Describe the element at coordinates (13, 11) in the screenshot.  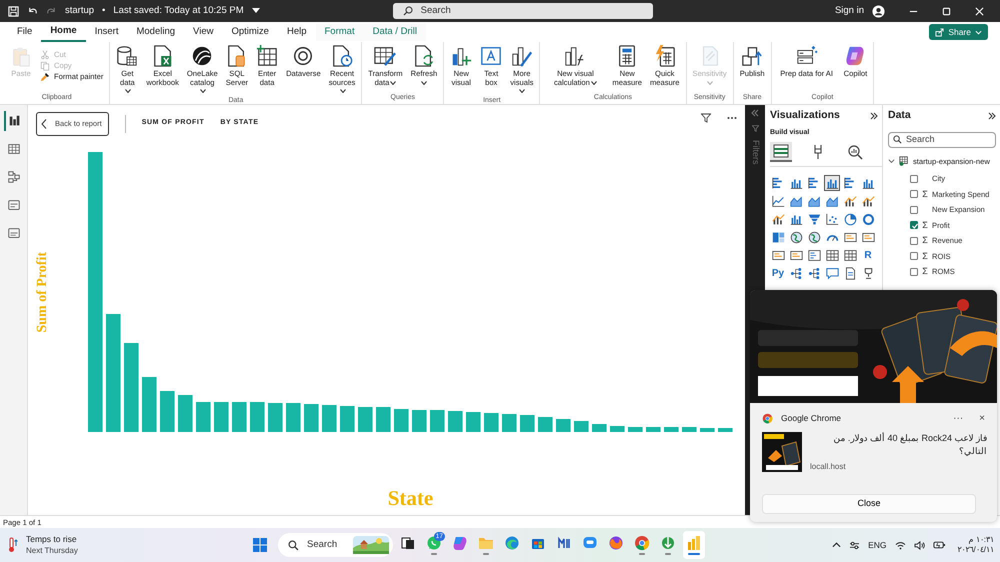
I see `save-icon` at that location.